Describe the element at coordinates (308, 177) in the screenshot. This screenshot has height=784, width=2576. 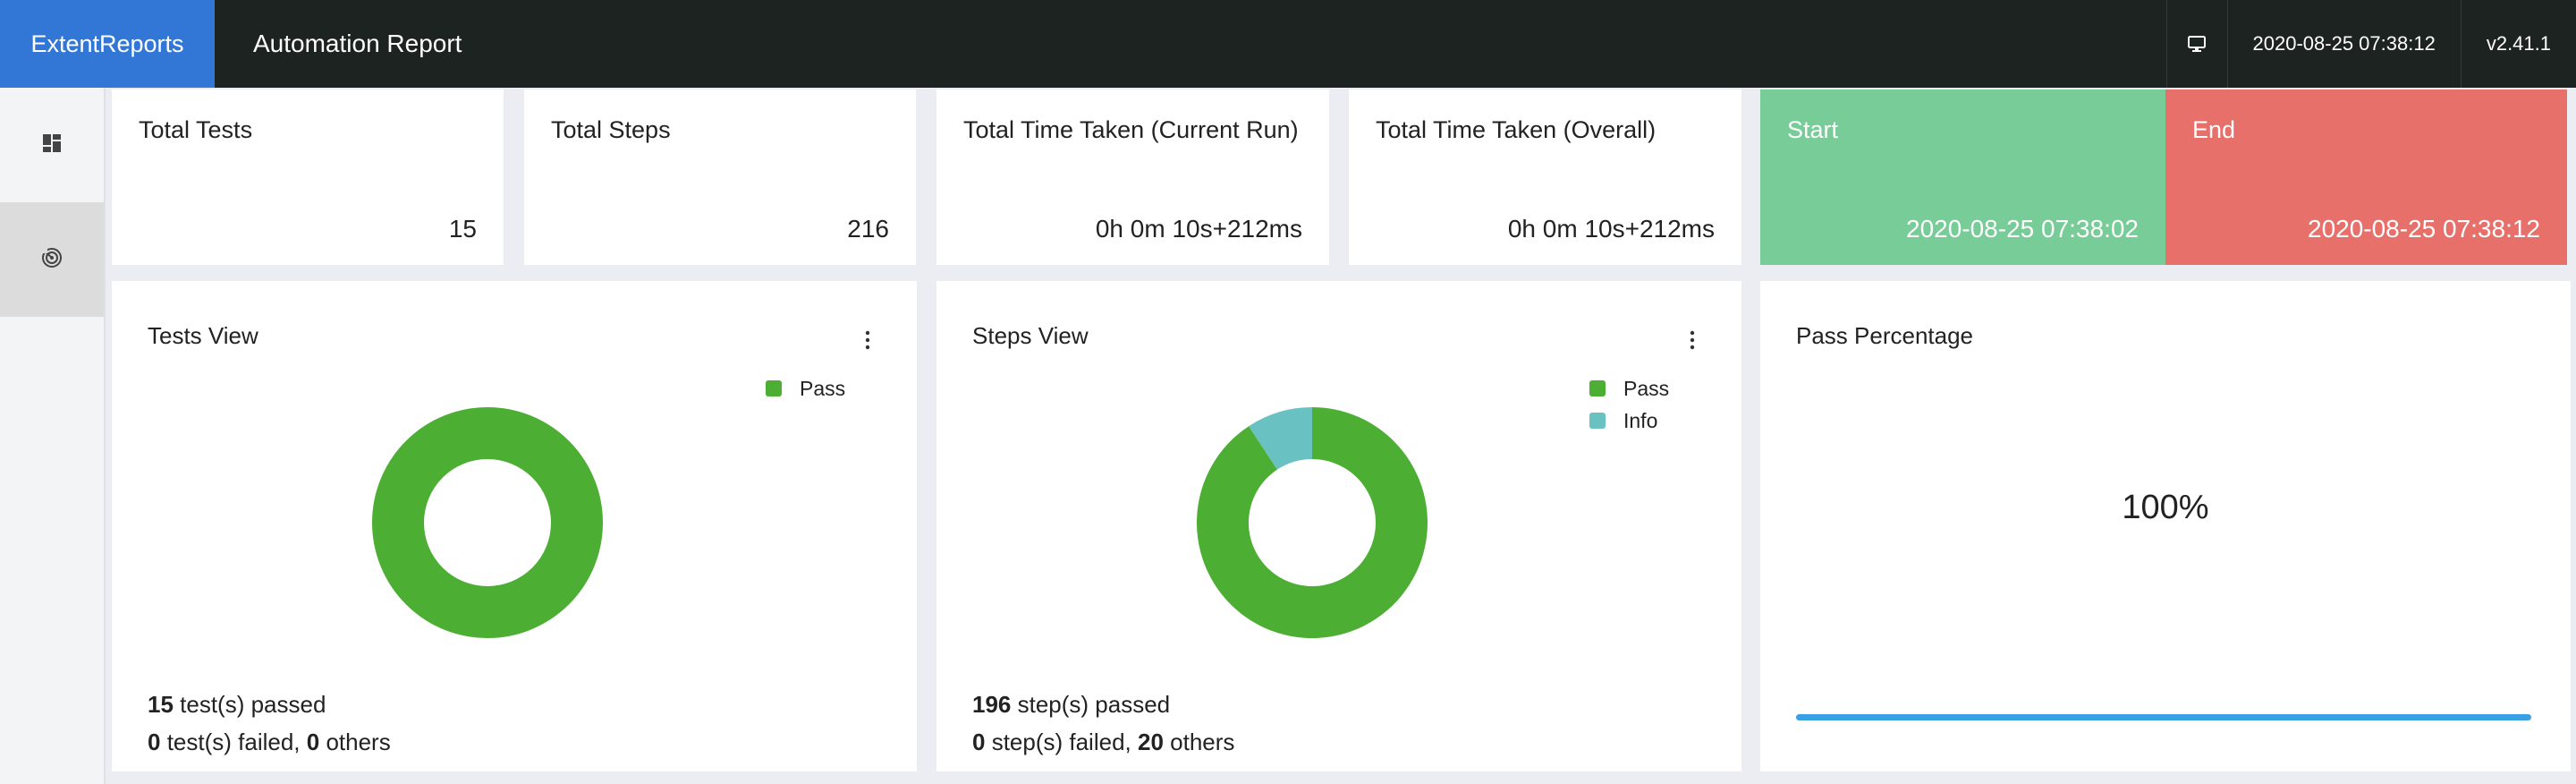
I see `stat-total-tests: Total Tests 15` at that location.